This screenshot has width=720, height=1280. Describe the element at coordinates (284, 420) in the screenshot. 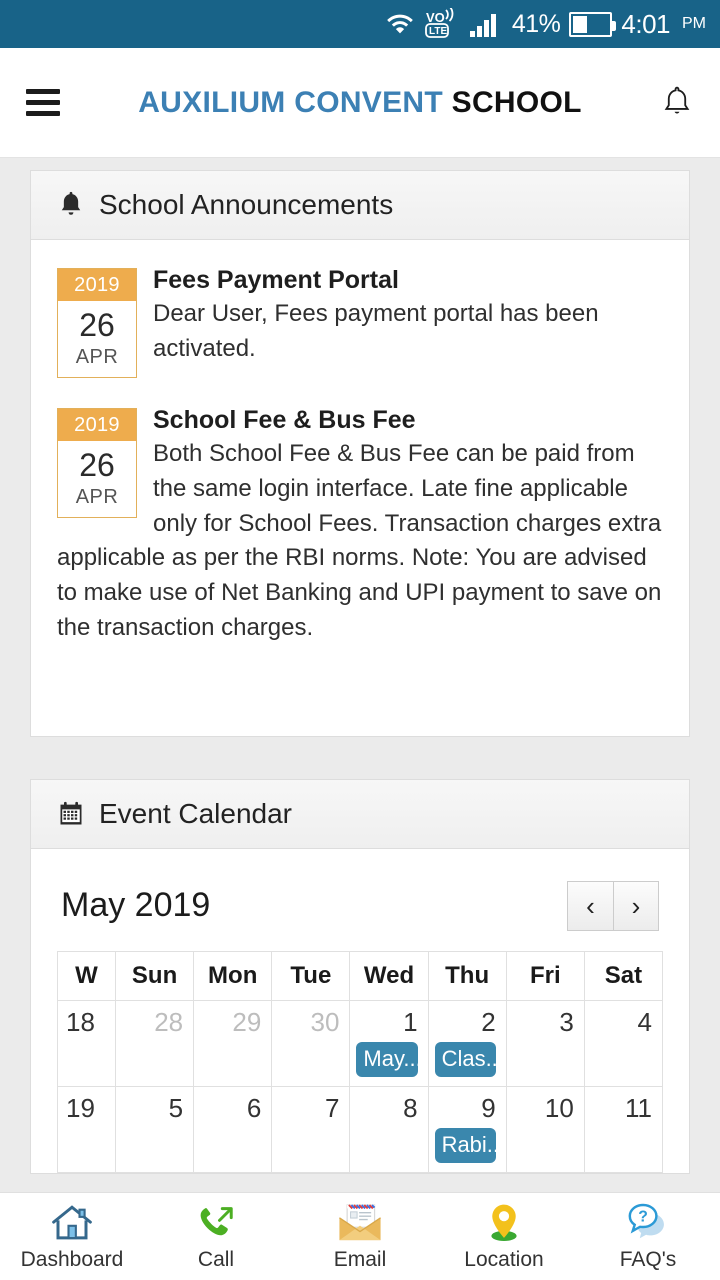

I see `announcement-title: School Fee & Bus Fee` at that location.